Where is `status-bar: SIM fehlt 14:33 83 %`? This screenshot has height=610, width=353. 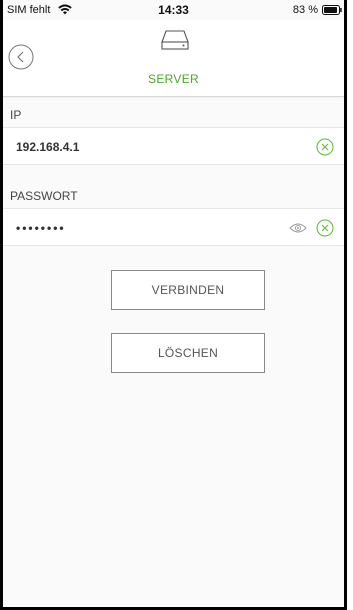 status-bar: SIM fehlt 14:33 83 % is located at coordinates (173, 10).